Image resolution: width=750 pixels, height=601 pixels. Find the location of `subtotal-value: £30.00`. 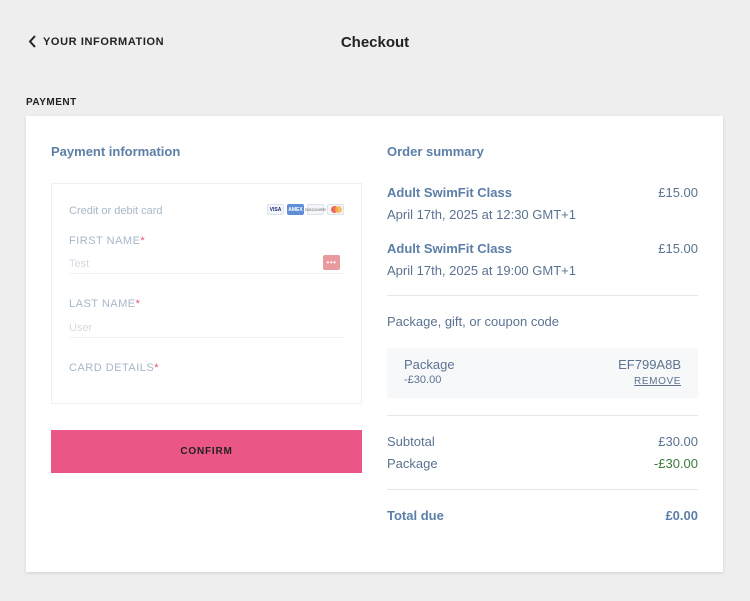

subtotal-value: £30.00 is located at coordinates (678, 441).